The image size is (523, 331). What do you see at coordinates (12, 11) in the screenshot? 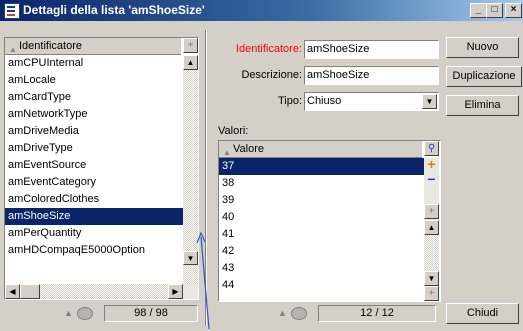
I see `app-icon` at bounding box center [12, 11].